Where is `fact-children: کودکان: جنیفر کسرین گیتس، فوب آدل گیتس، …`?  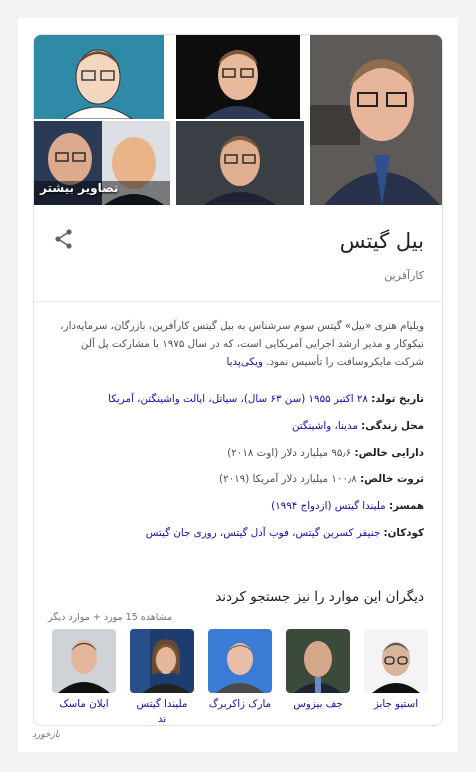
fact-children: کودکان: جنیفر کسرین گیتس، فوب آدل گیتس، … is located at coordinates (239, 533).